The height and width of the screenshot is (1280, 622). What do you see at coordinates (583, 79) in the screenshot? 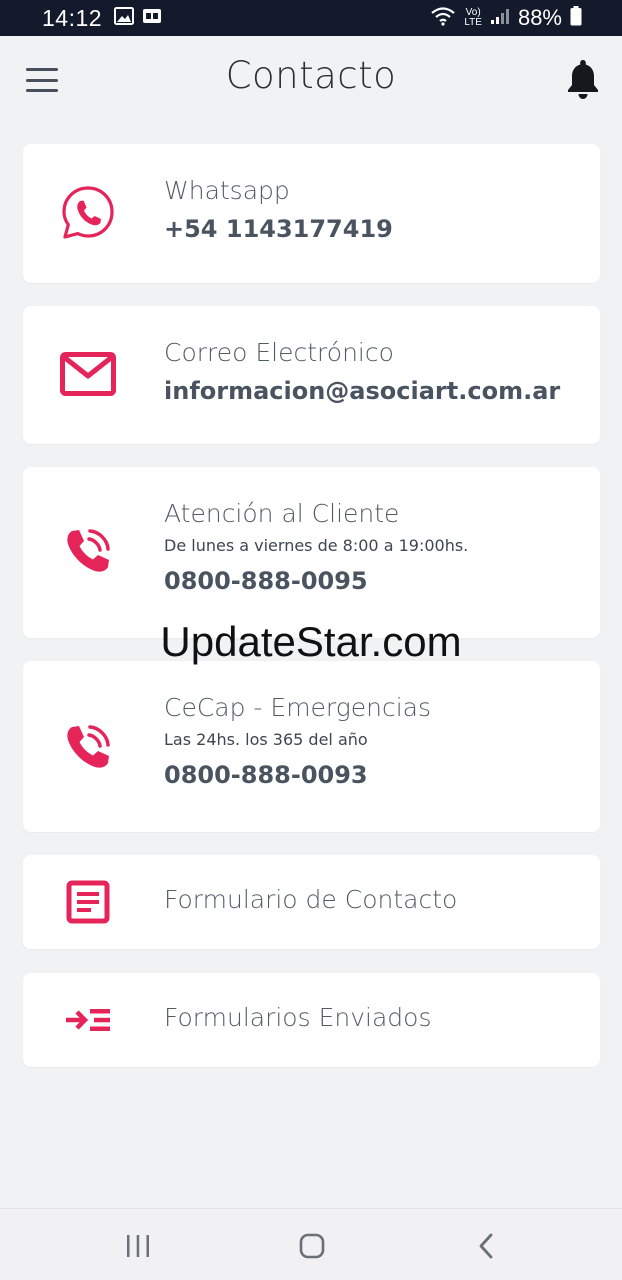
I see `bell-icon` at bounding box center [583, 79].